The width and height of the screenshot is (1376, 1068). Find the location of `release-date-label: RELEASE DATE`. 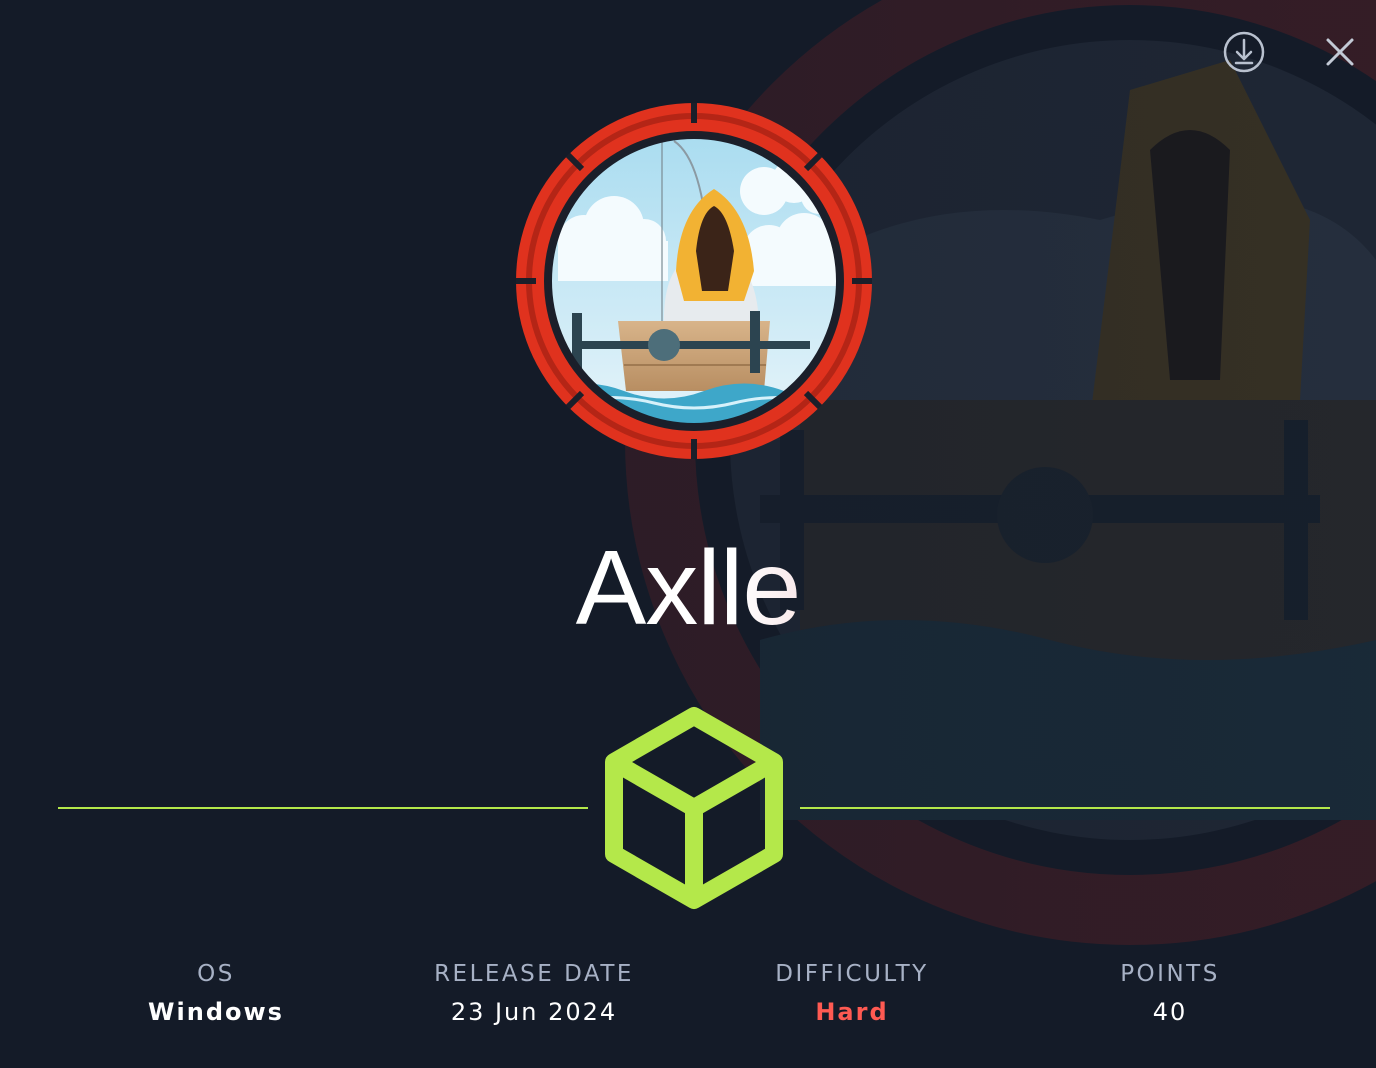

release-date-label: RELEASE DATE is located at coordinates (534, 974).